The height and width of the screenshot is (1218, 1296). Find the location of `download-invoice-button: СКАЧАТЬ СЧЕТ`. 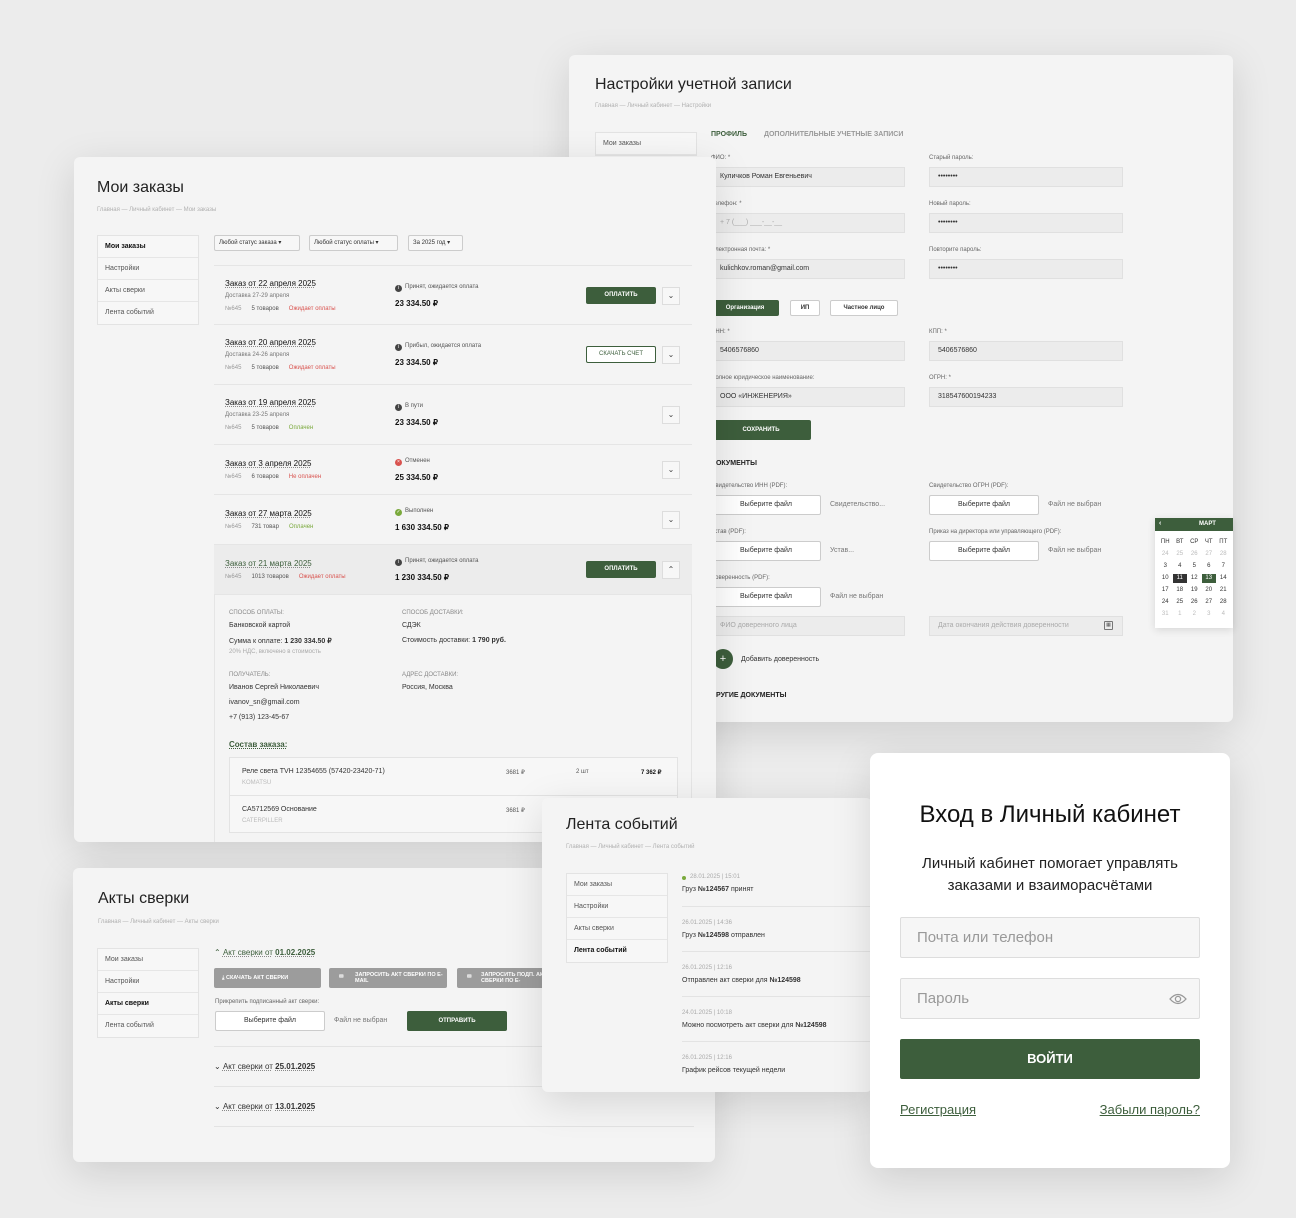

download-invoice-button: СКАЧАТЬ СЧЕТ is located at coordinates (621, 354).